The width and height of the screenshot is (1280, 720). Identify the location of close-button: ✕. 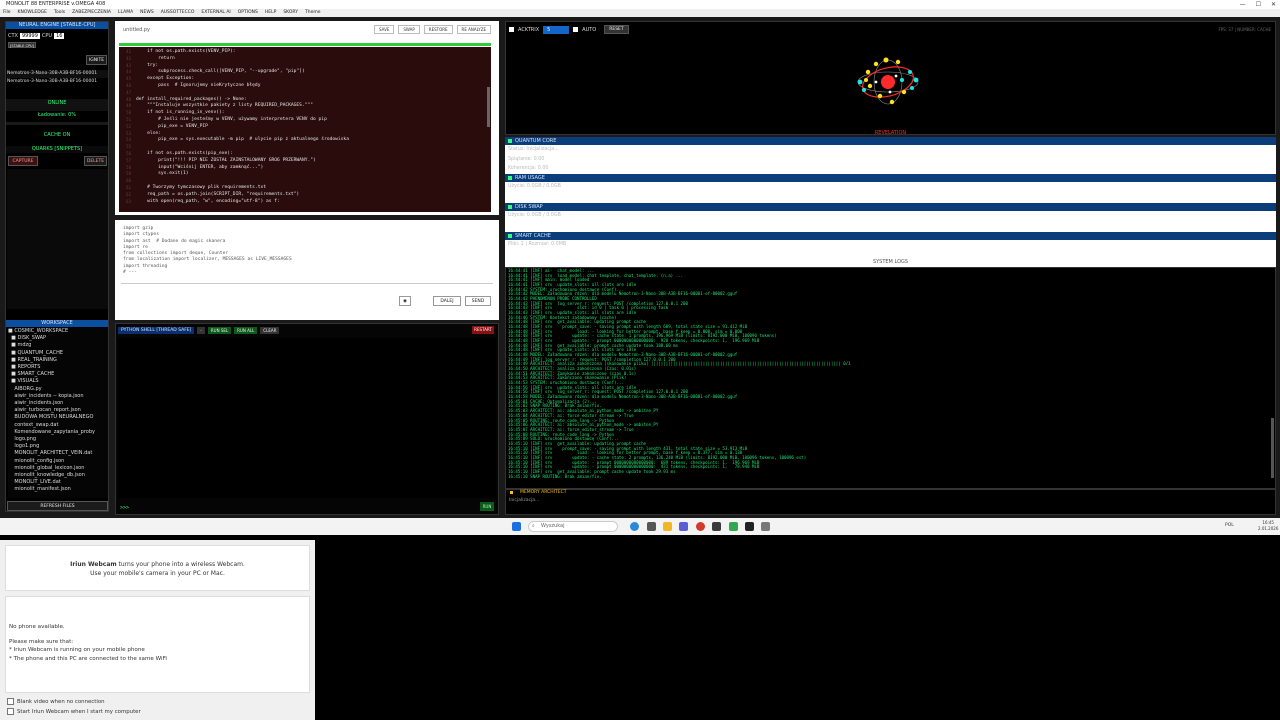
(1273, 4).